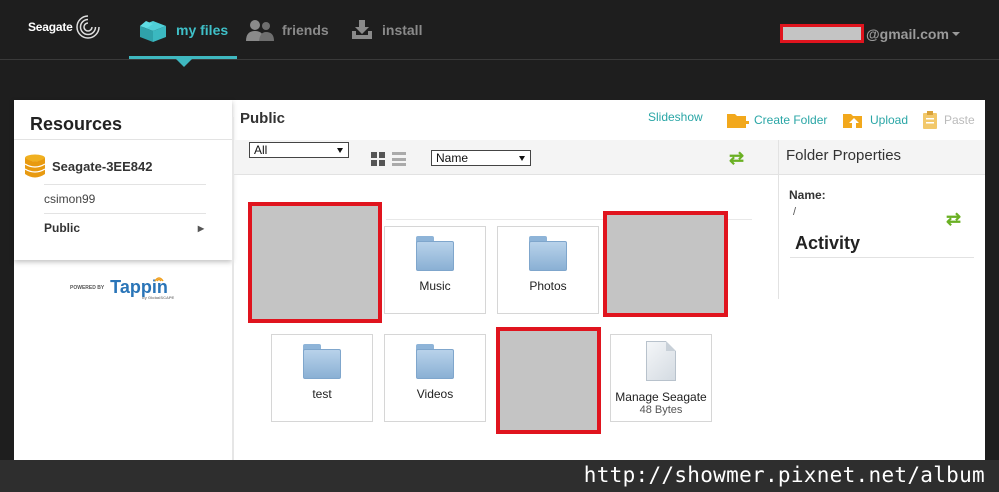 The height and width of the screenshot is (492, 999). What do you see at coordinates (87, 288) in the screenshot?
I see `powered-by-label: POWERED BY` at bounding box center [87, 288].